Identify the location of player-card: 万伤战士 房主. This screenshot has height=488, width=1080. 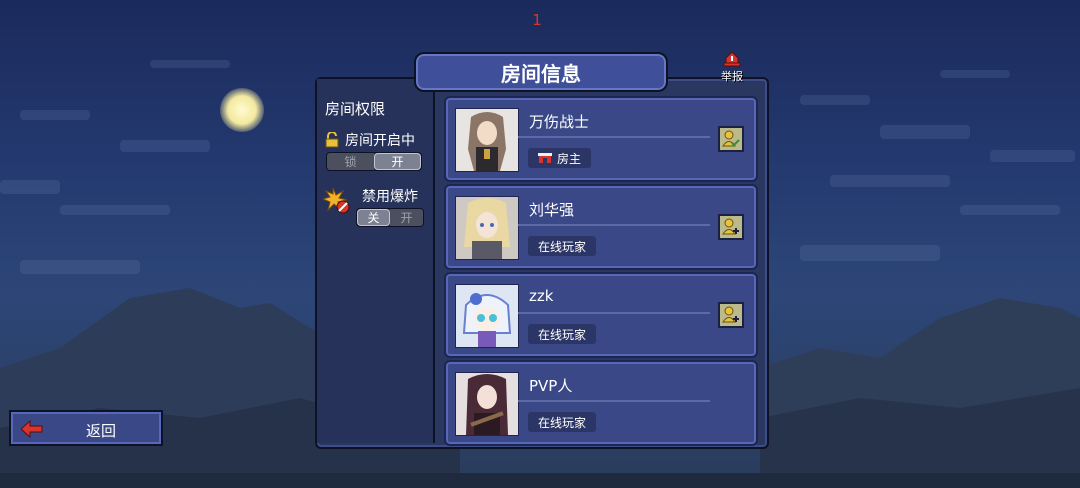
(601, 139).